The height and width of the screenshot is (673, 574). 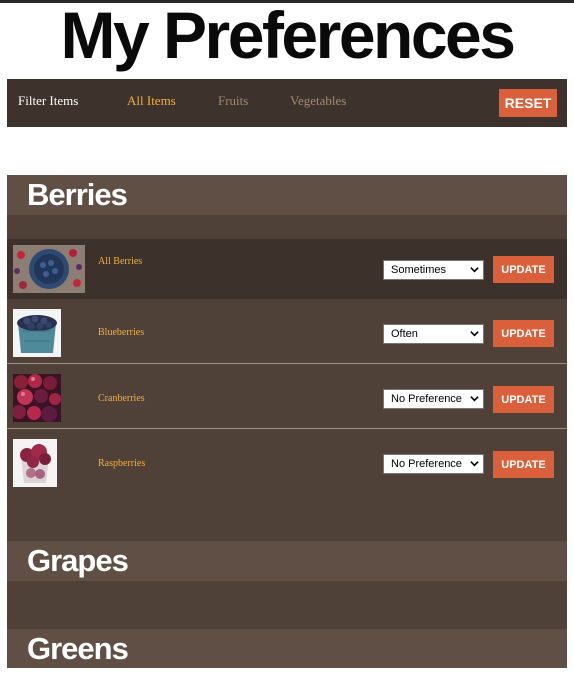 I want to click on raspberries-image, so click(x=35, y=463).